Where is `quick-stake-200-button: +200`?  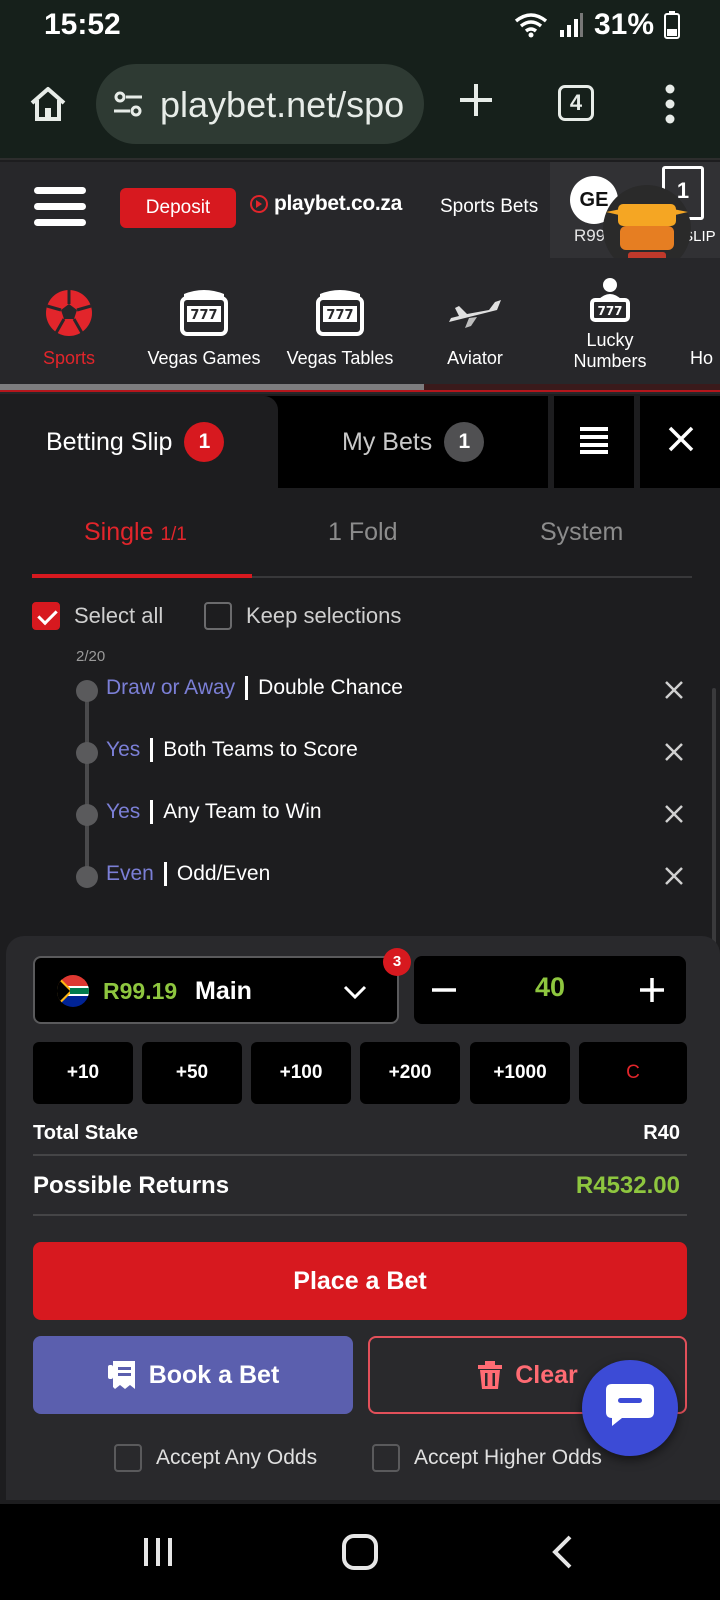 quick-stake-200-button: +200 is located at coordinates (410, 1073).